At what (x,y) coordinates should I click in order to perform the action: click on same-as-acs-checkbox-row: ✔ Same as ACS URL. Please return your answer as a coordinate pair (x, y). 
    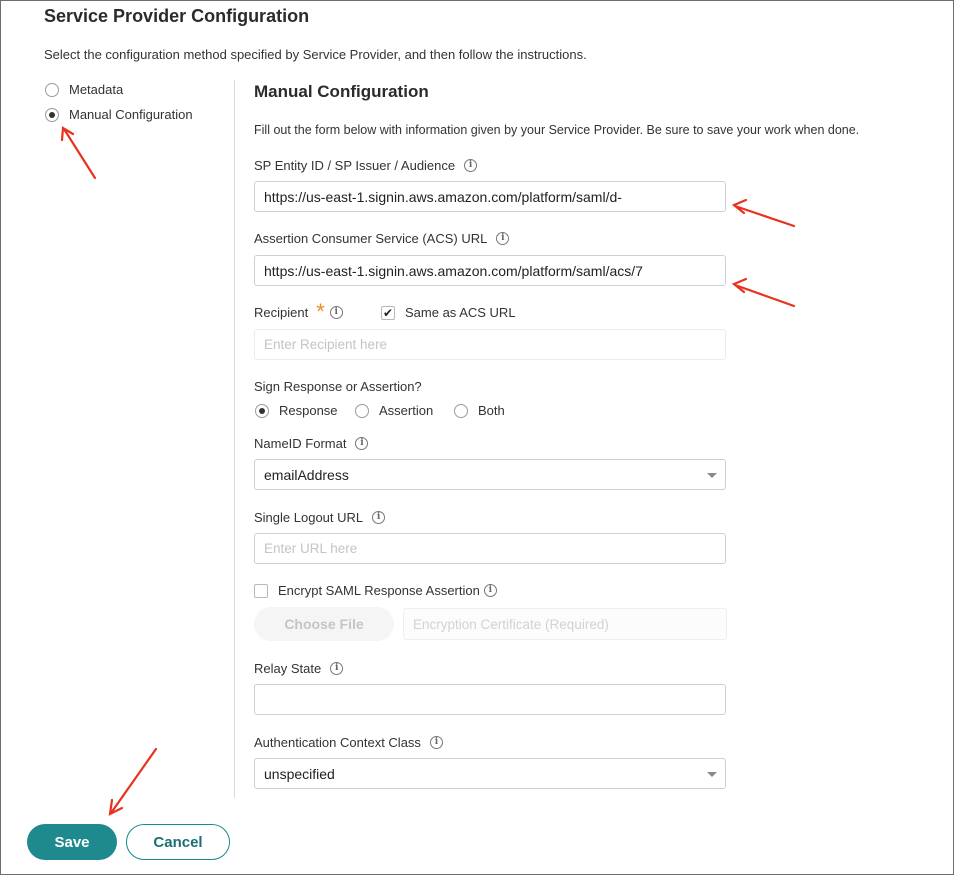
    Looking at the image, I should click on (448, 312).